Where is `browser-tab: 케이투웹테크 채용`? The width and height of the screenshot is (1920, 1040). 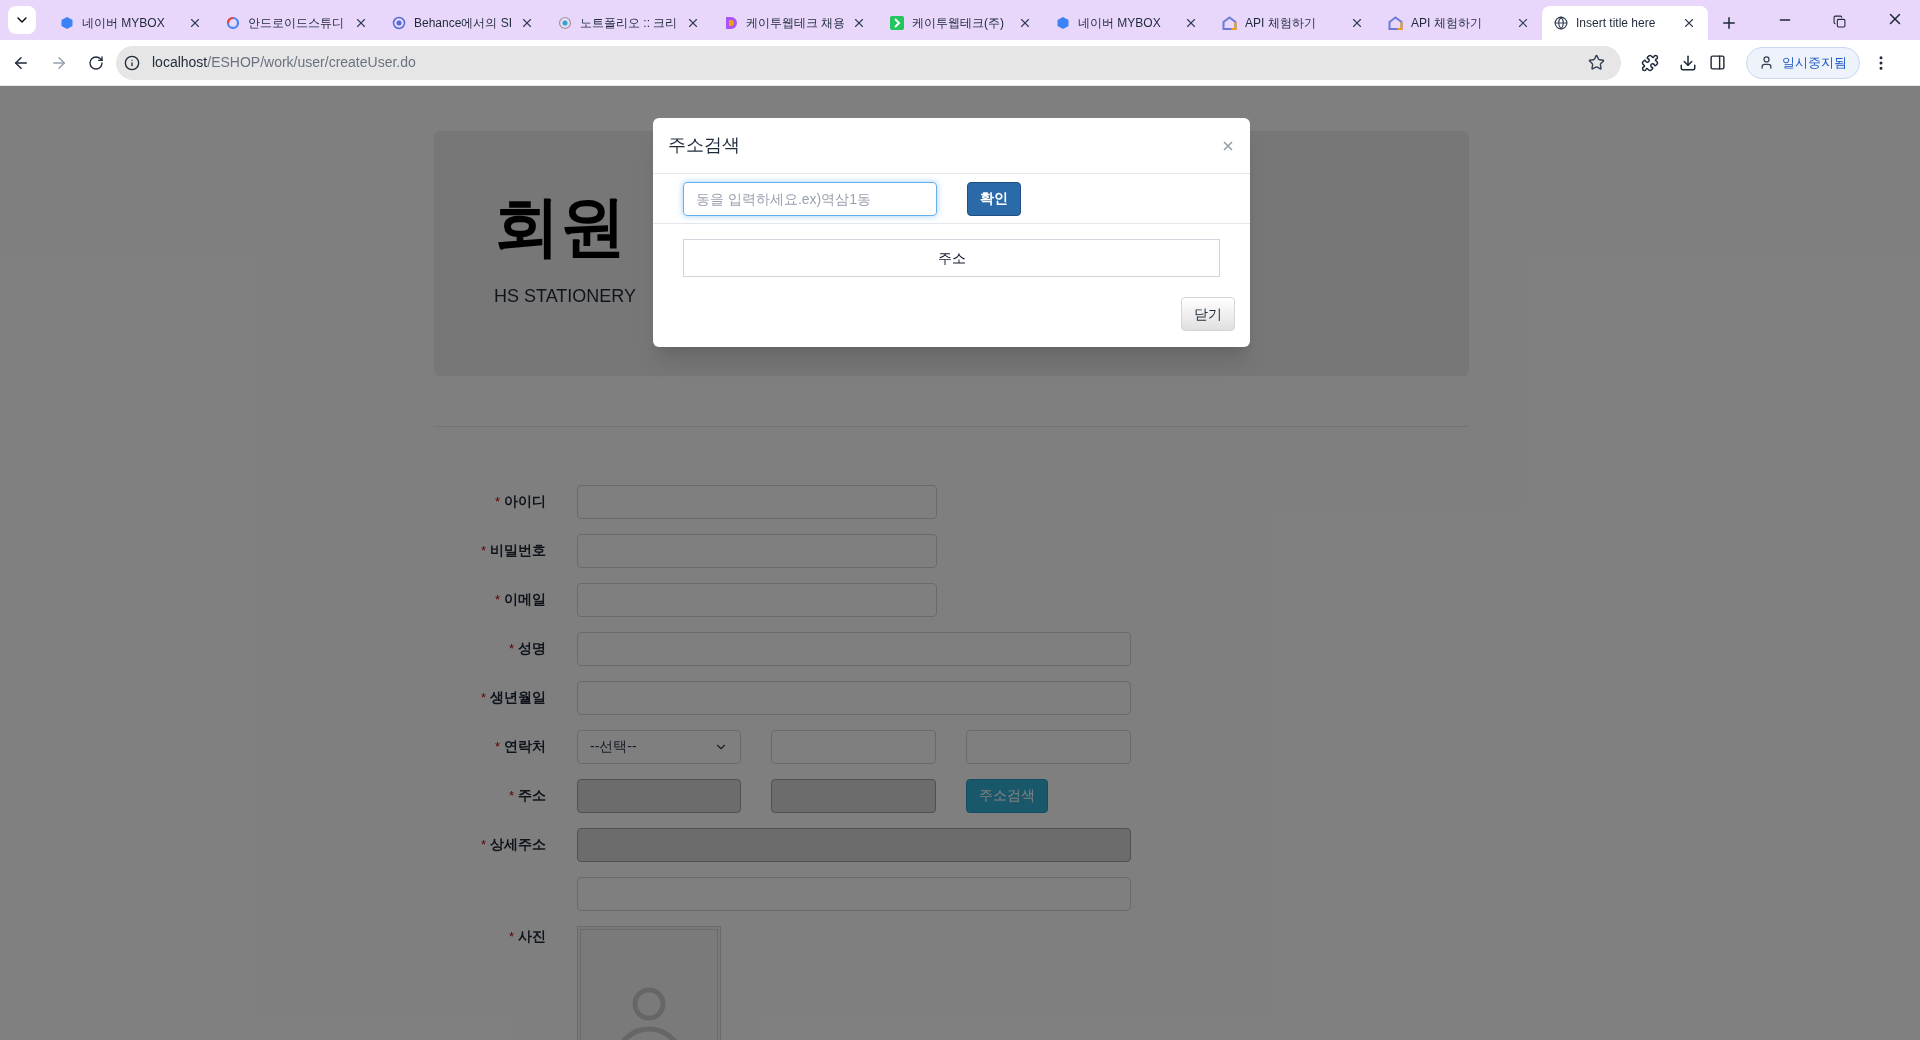 browser-tab: 케이투웹테크 채용 is located at coordinates (795, 23).